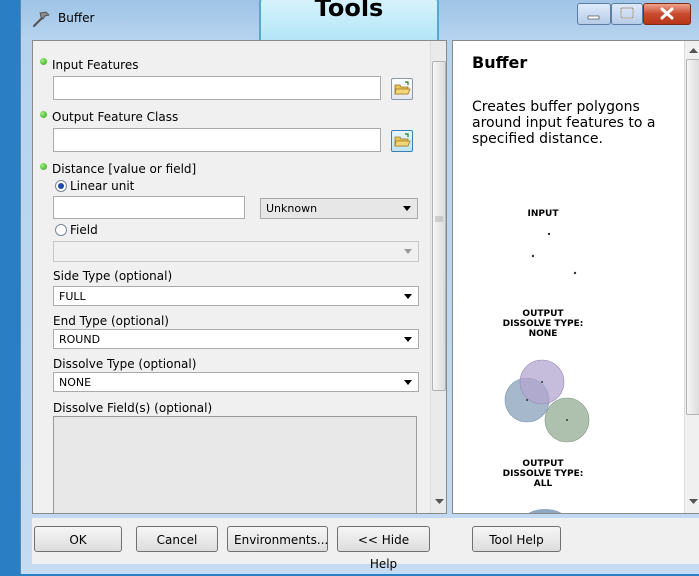  Describe the element at coordinates (124, 169) in the screenshot. I see `distance-label: Distance [value or field]` at that location.